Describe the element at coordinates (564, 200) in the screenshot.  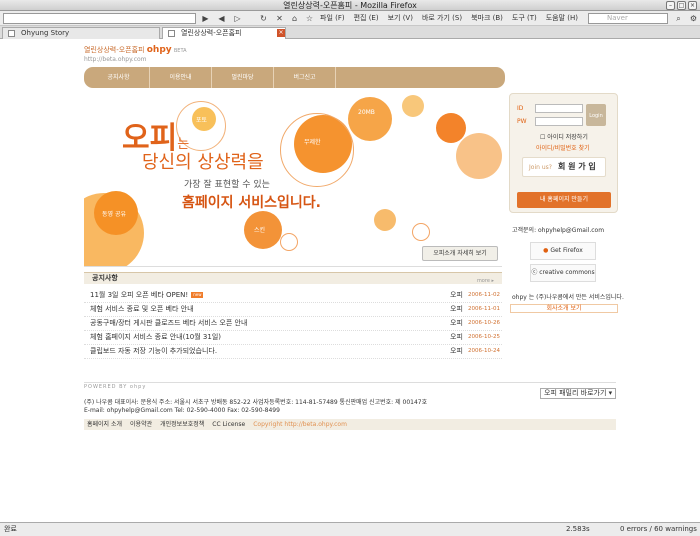
I see `make-homepage-button: 내 홈페이지 만들기` at that location.